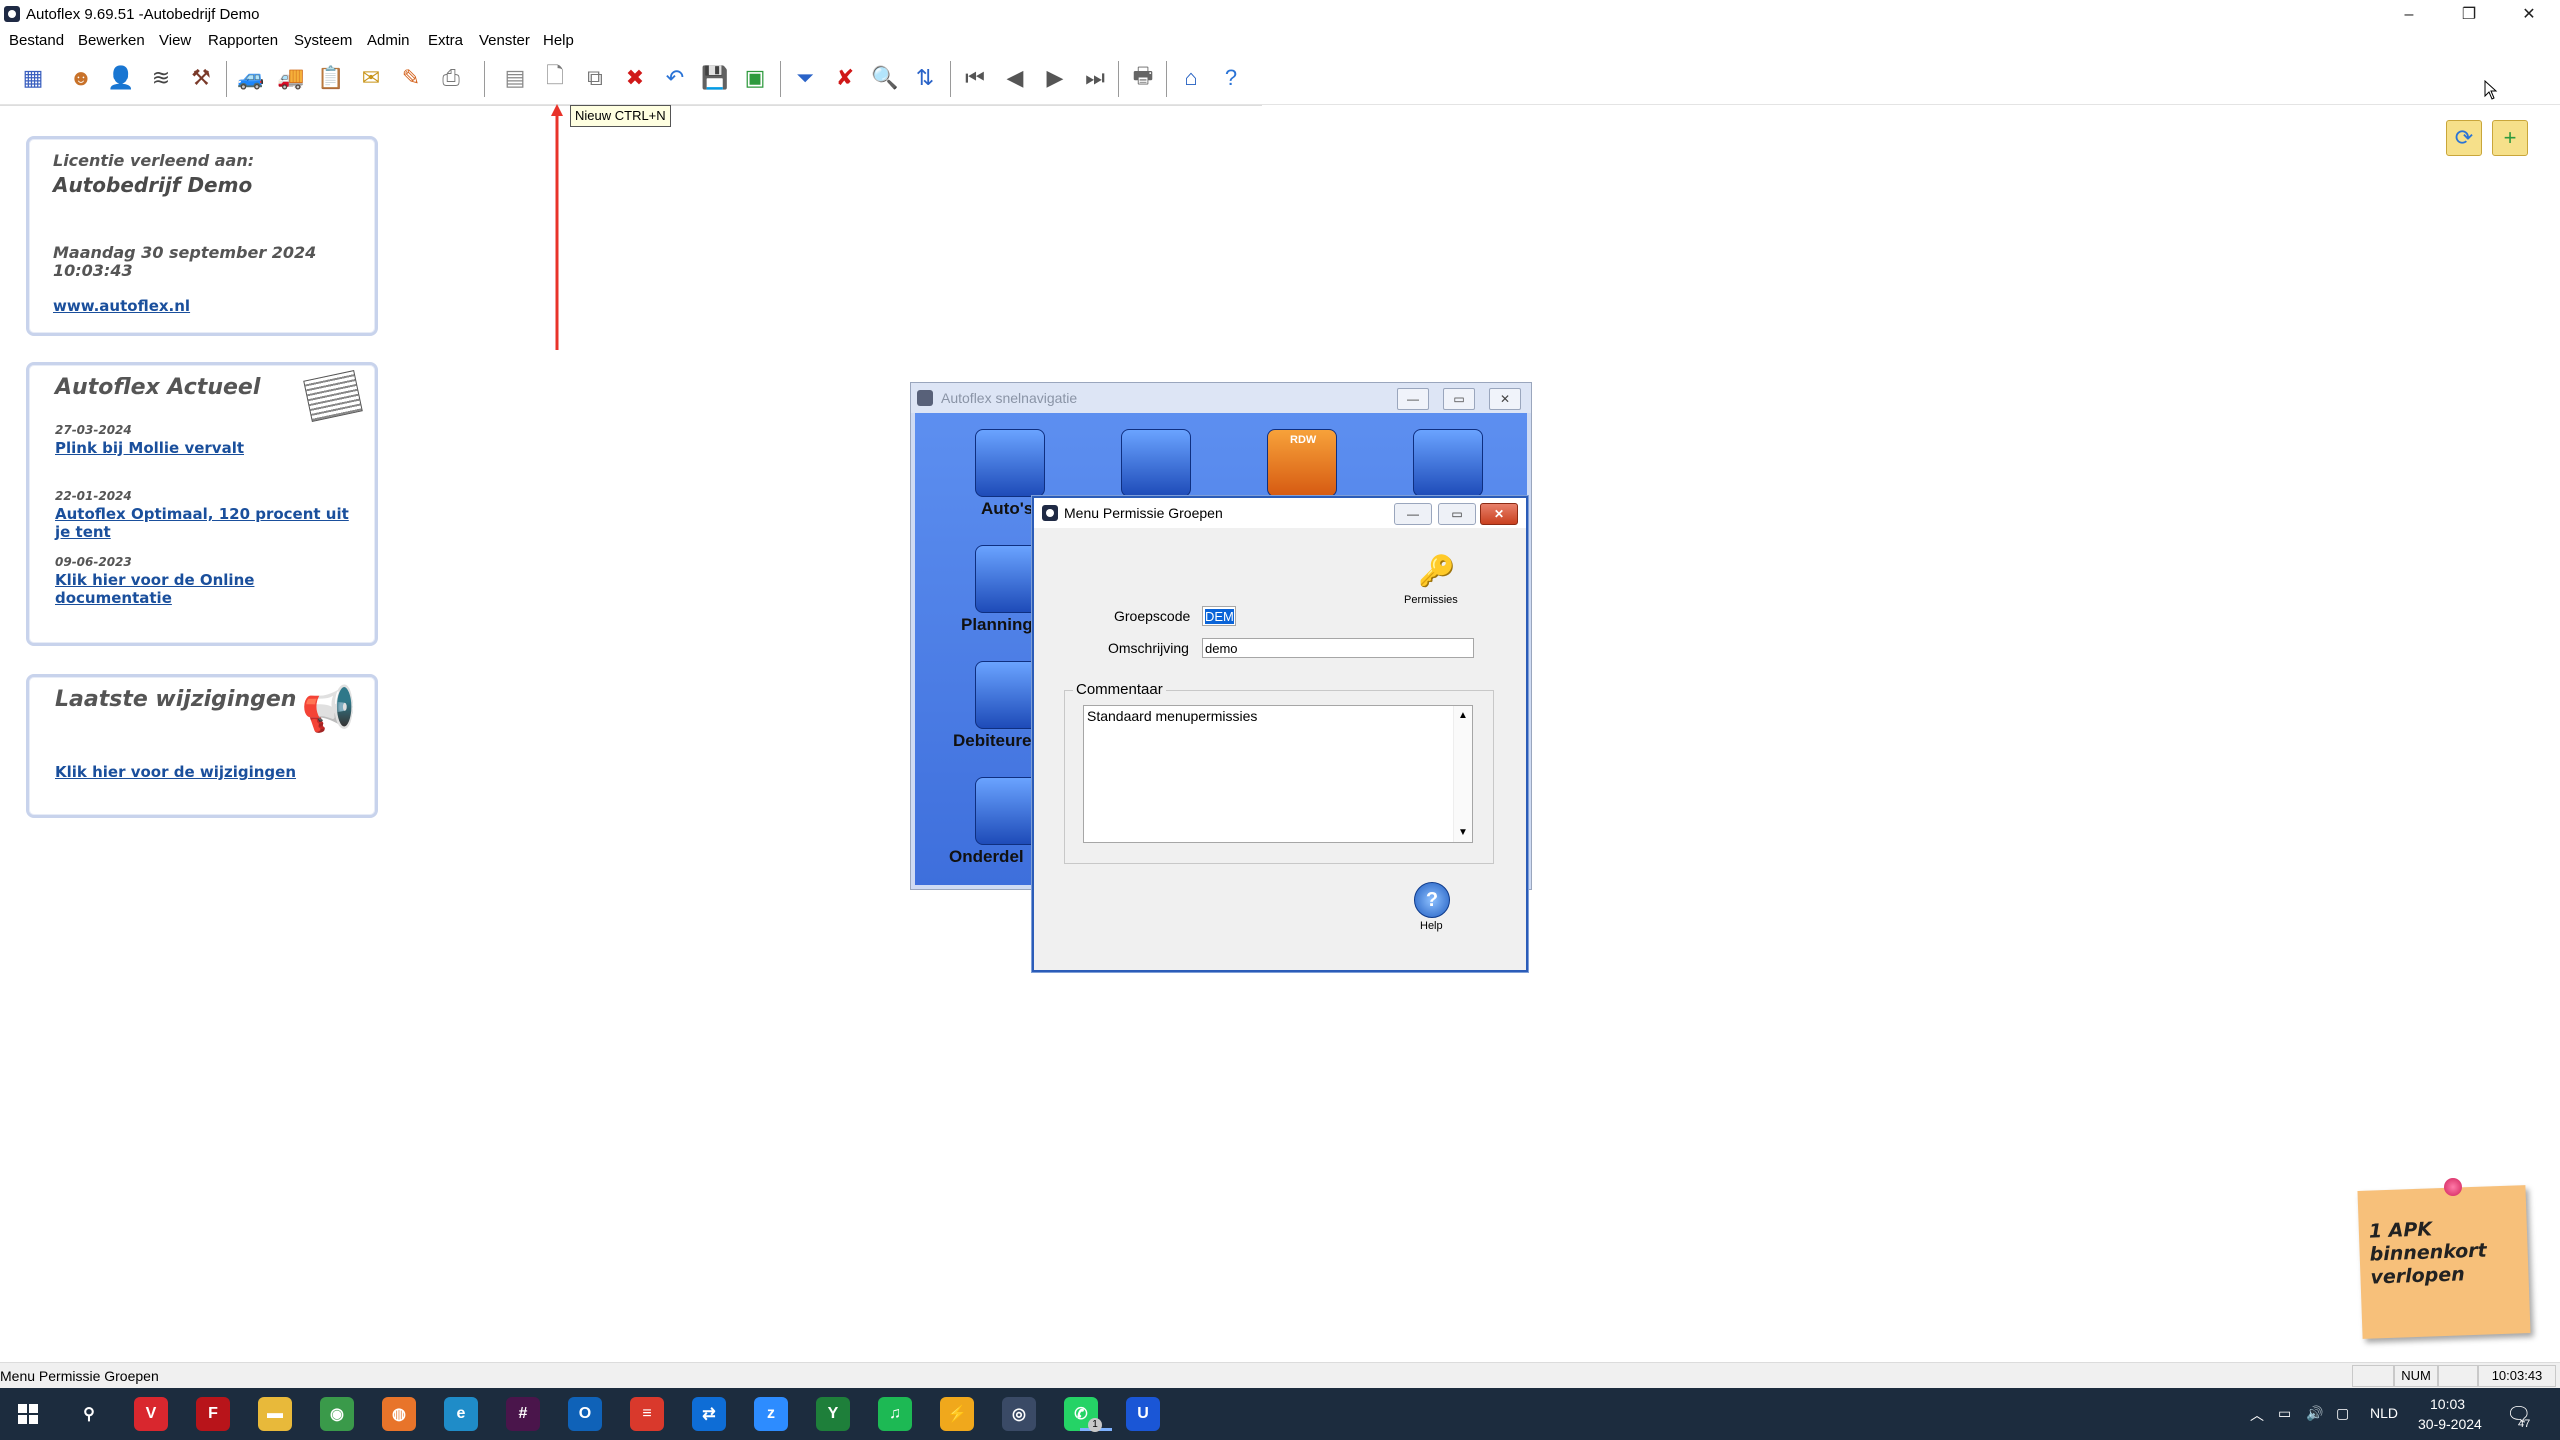  What do you see at coordinates (997, 625) in the screenshot?
I see `nav-label-planning: Planning` at bounding box center [997, 625].